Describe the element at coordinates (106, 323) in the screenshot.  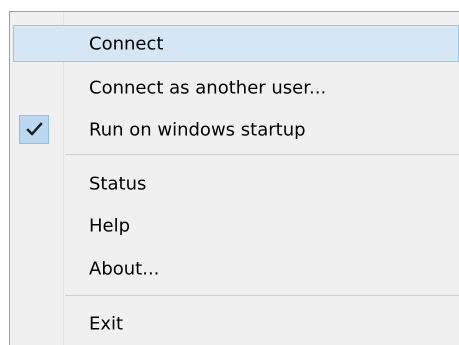
I see `menu-item-label: Exit` at that location.